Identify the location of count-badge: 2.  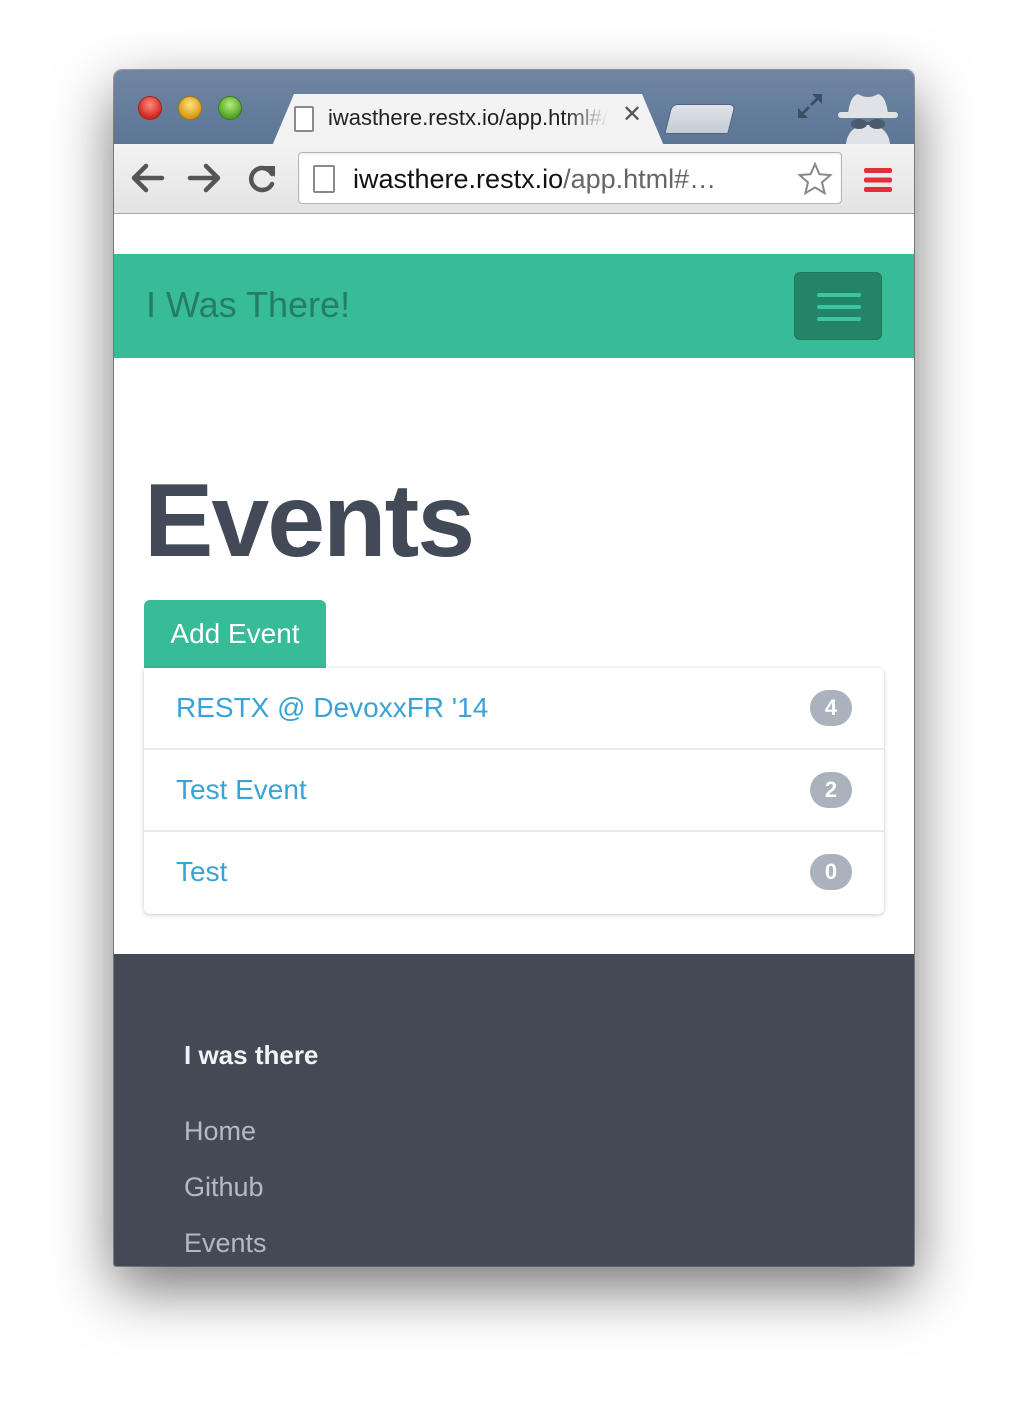
(831, 790).